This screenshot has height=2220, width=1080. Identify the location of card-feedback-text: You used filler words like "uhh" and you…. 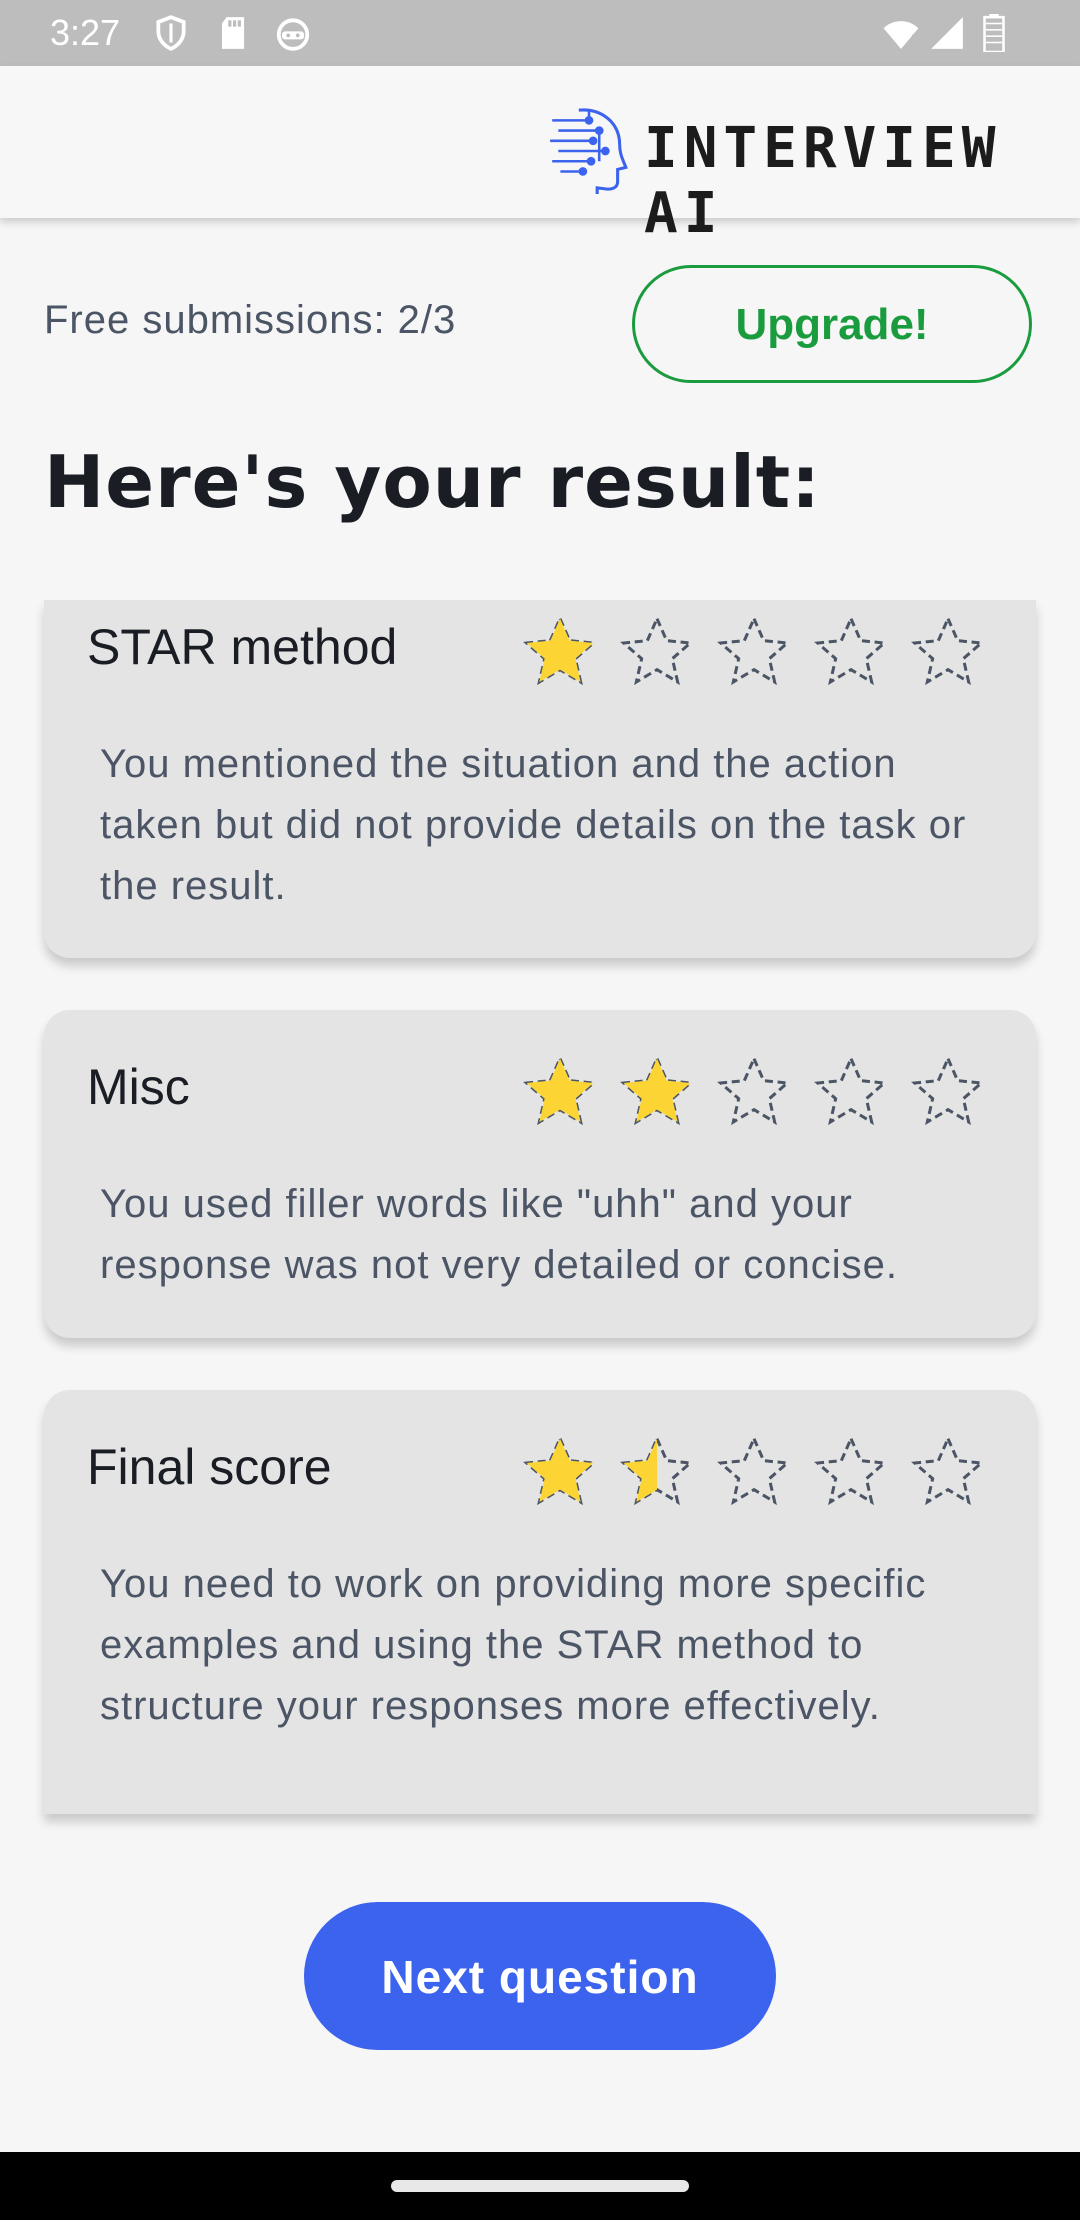
(499, 1234).